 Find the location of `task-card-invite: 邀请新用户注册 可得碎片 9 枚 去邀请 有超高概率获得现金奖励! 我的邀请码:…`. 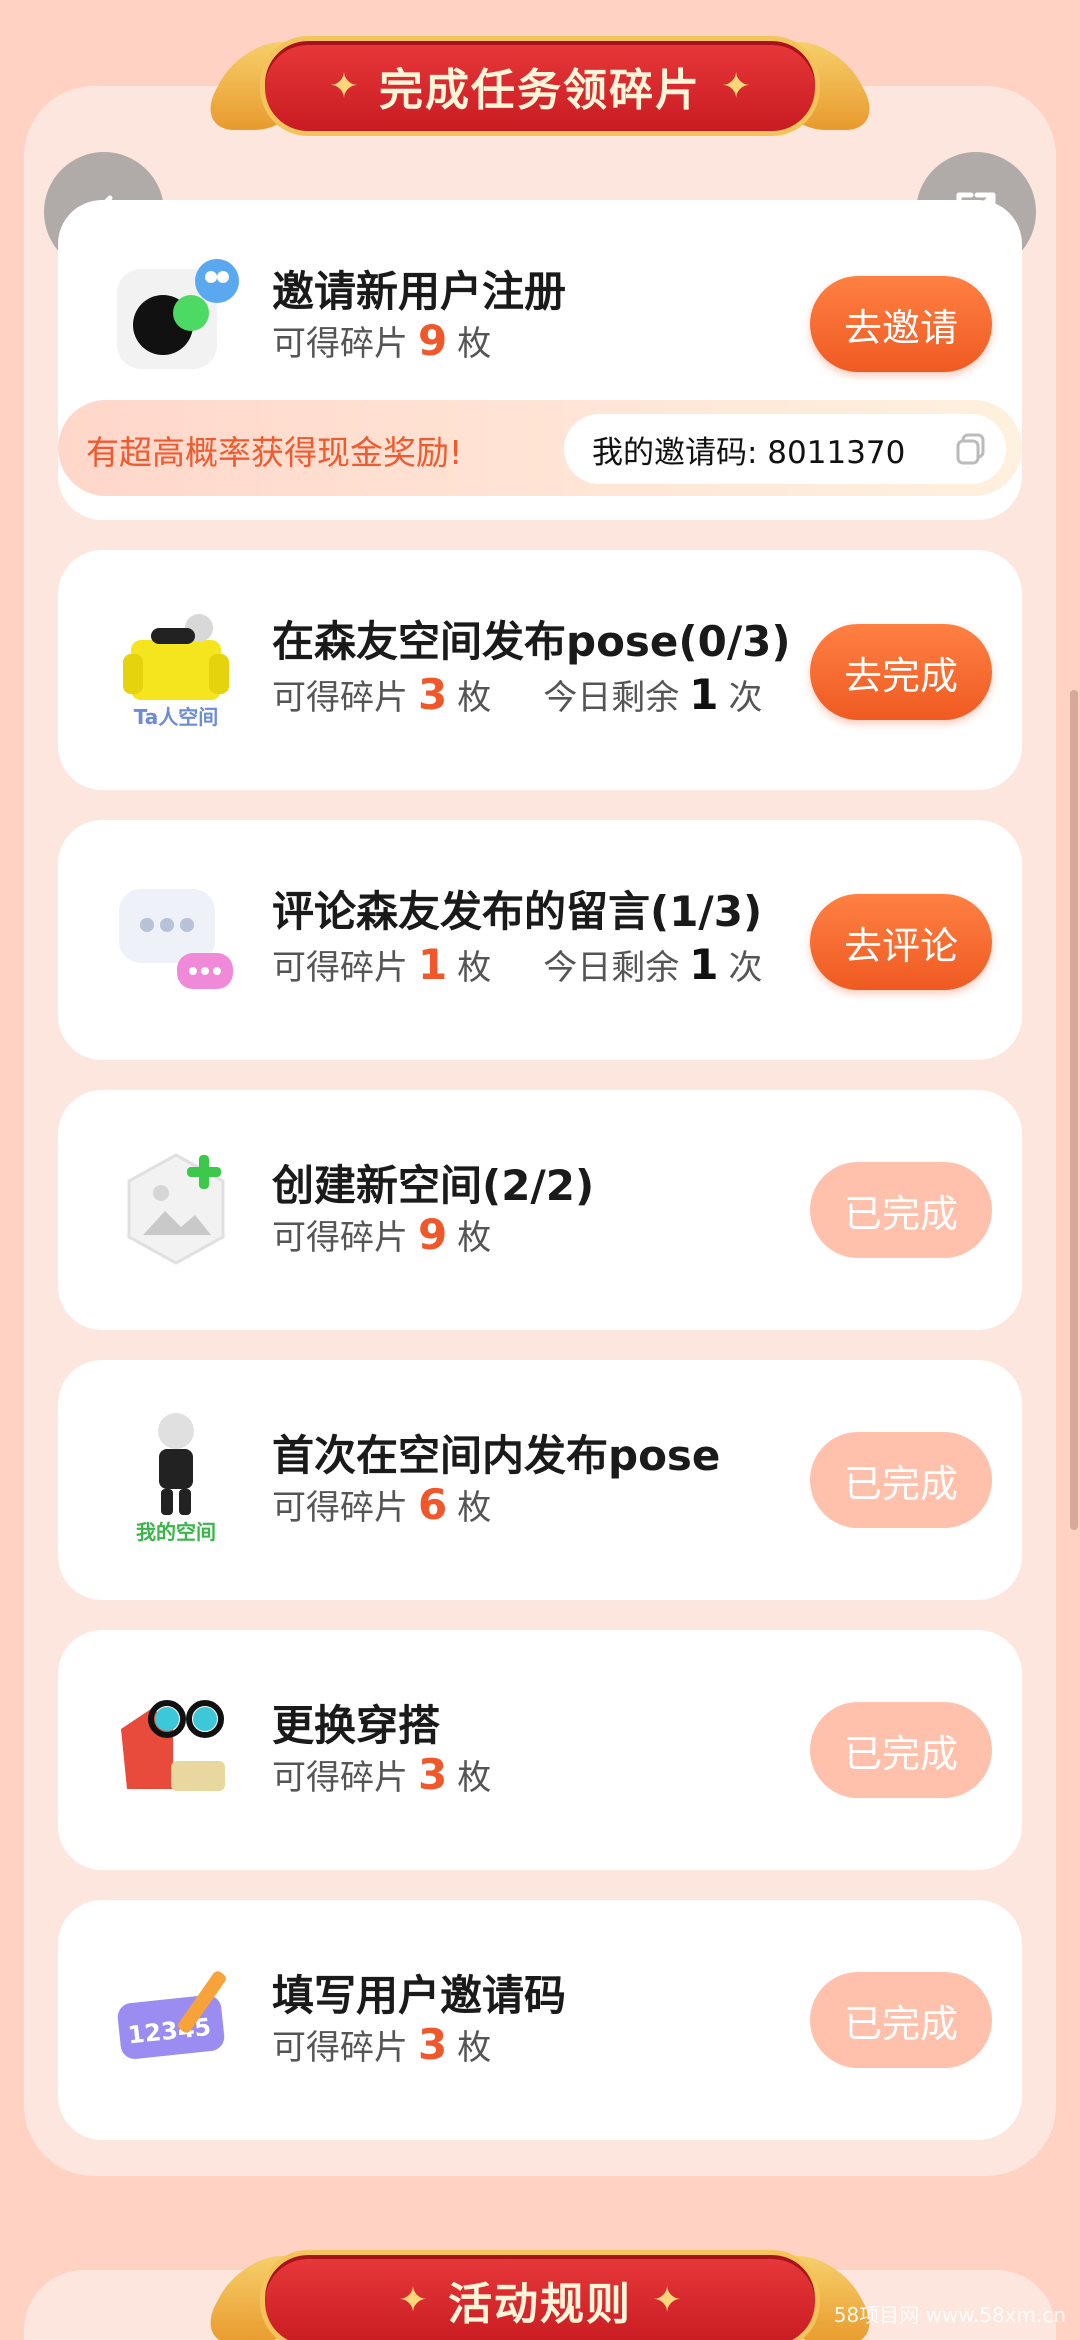

task-card-invite: 邀请新用户注册 可得碎片 9 枚 去邀请 有超高概率获得现金奖励! 我的邀请码:… is located at coordinates (540, 360).